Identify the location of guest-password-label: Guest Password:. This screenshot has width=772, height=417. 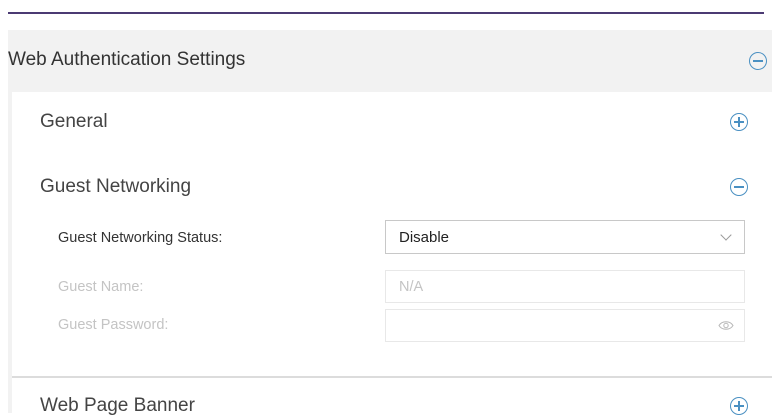
(113, 325).